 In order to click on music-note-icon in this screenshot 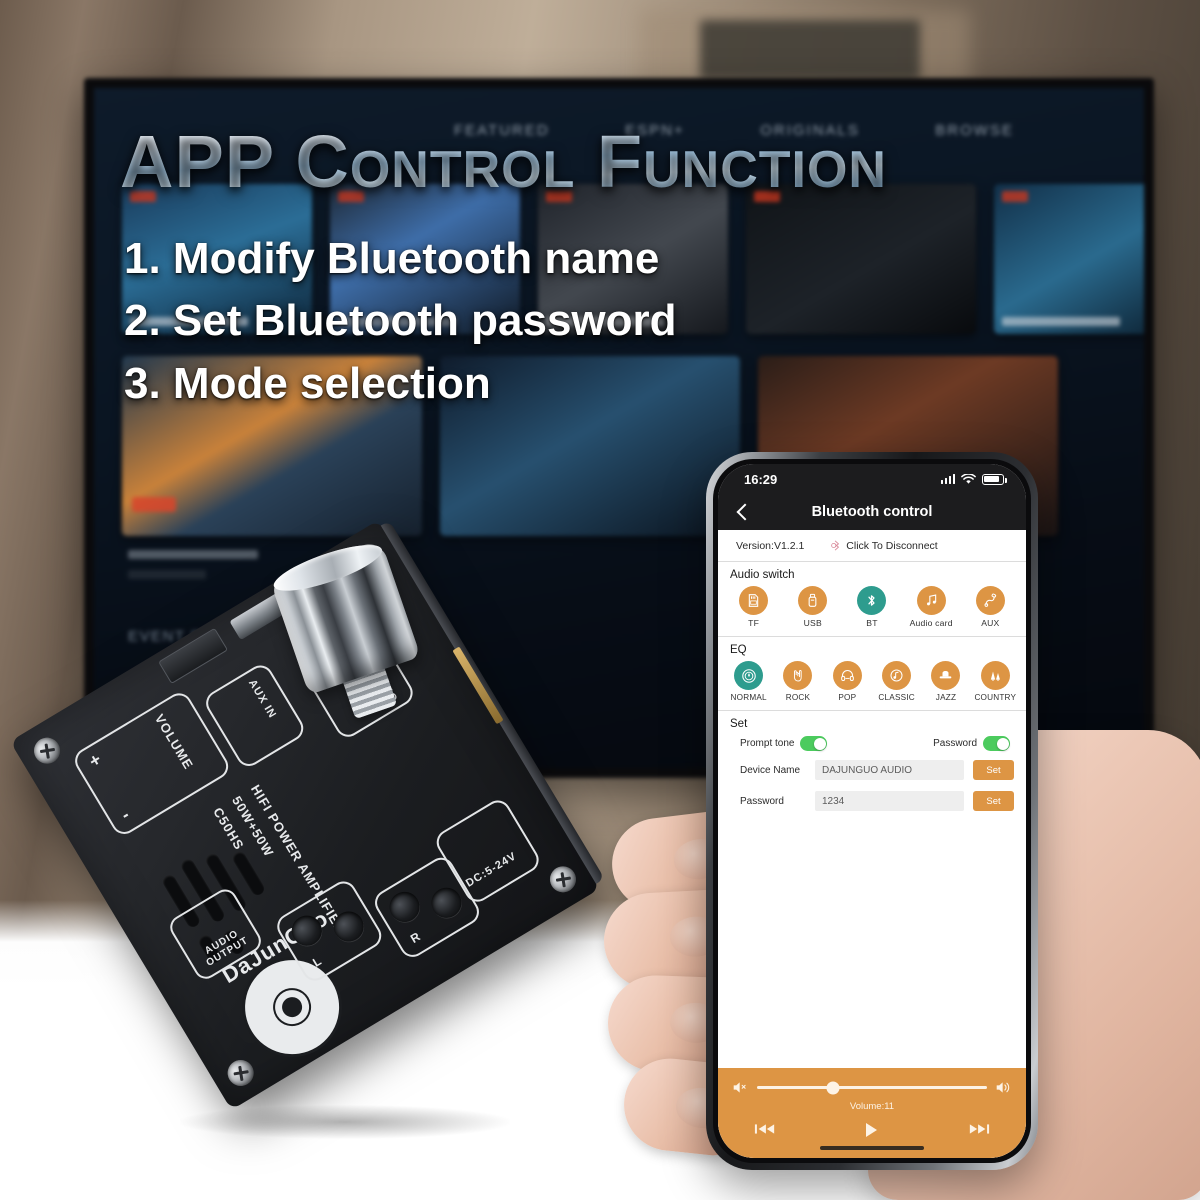, I will do `click(931, 600)`.